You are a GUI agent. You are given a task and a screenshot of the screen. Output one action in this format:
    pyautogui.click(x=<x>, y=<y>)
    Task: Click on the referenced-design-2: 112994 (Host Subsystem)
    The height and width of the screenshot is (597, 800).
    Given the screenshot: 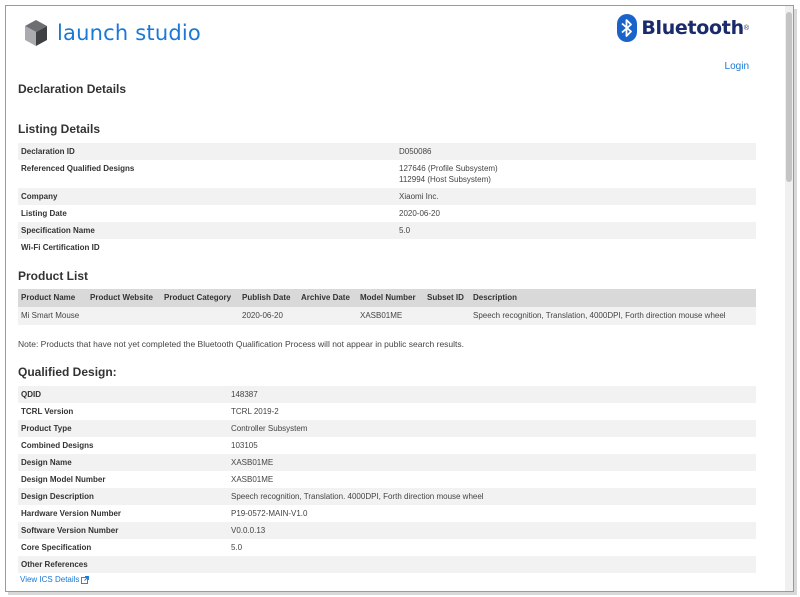 What is the action you would take?
    pyautogui.click(x=445, y=179)
    